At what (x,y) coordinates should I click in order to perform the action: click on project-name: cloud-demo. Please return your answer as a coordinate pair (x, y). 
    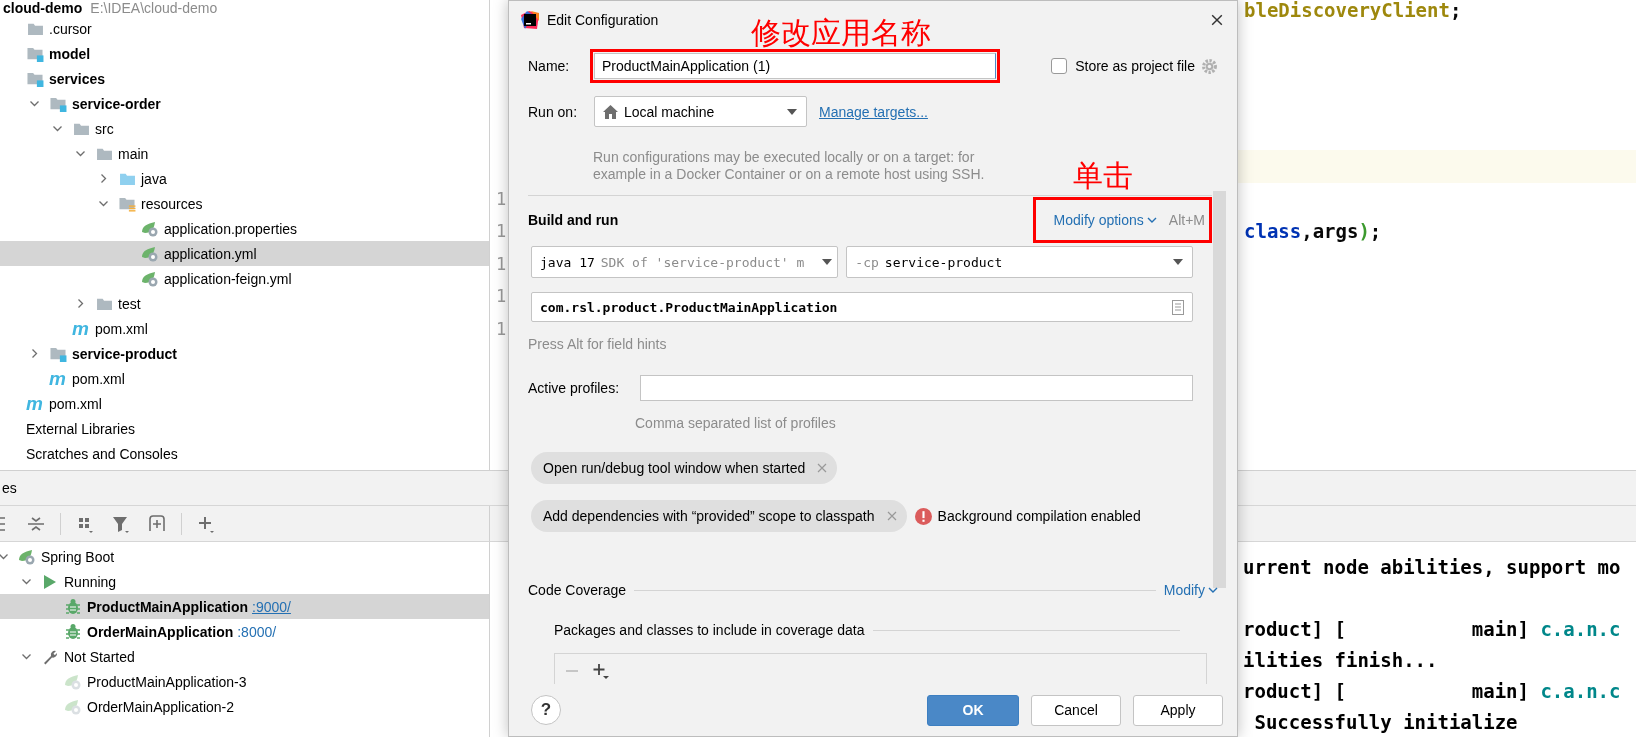
    Looking at the image, I should click on (43, 8).